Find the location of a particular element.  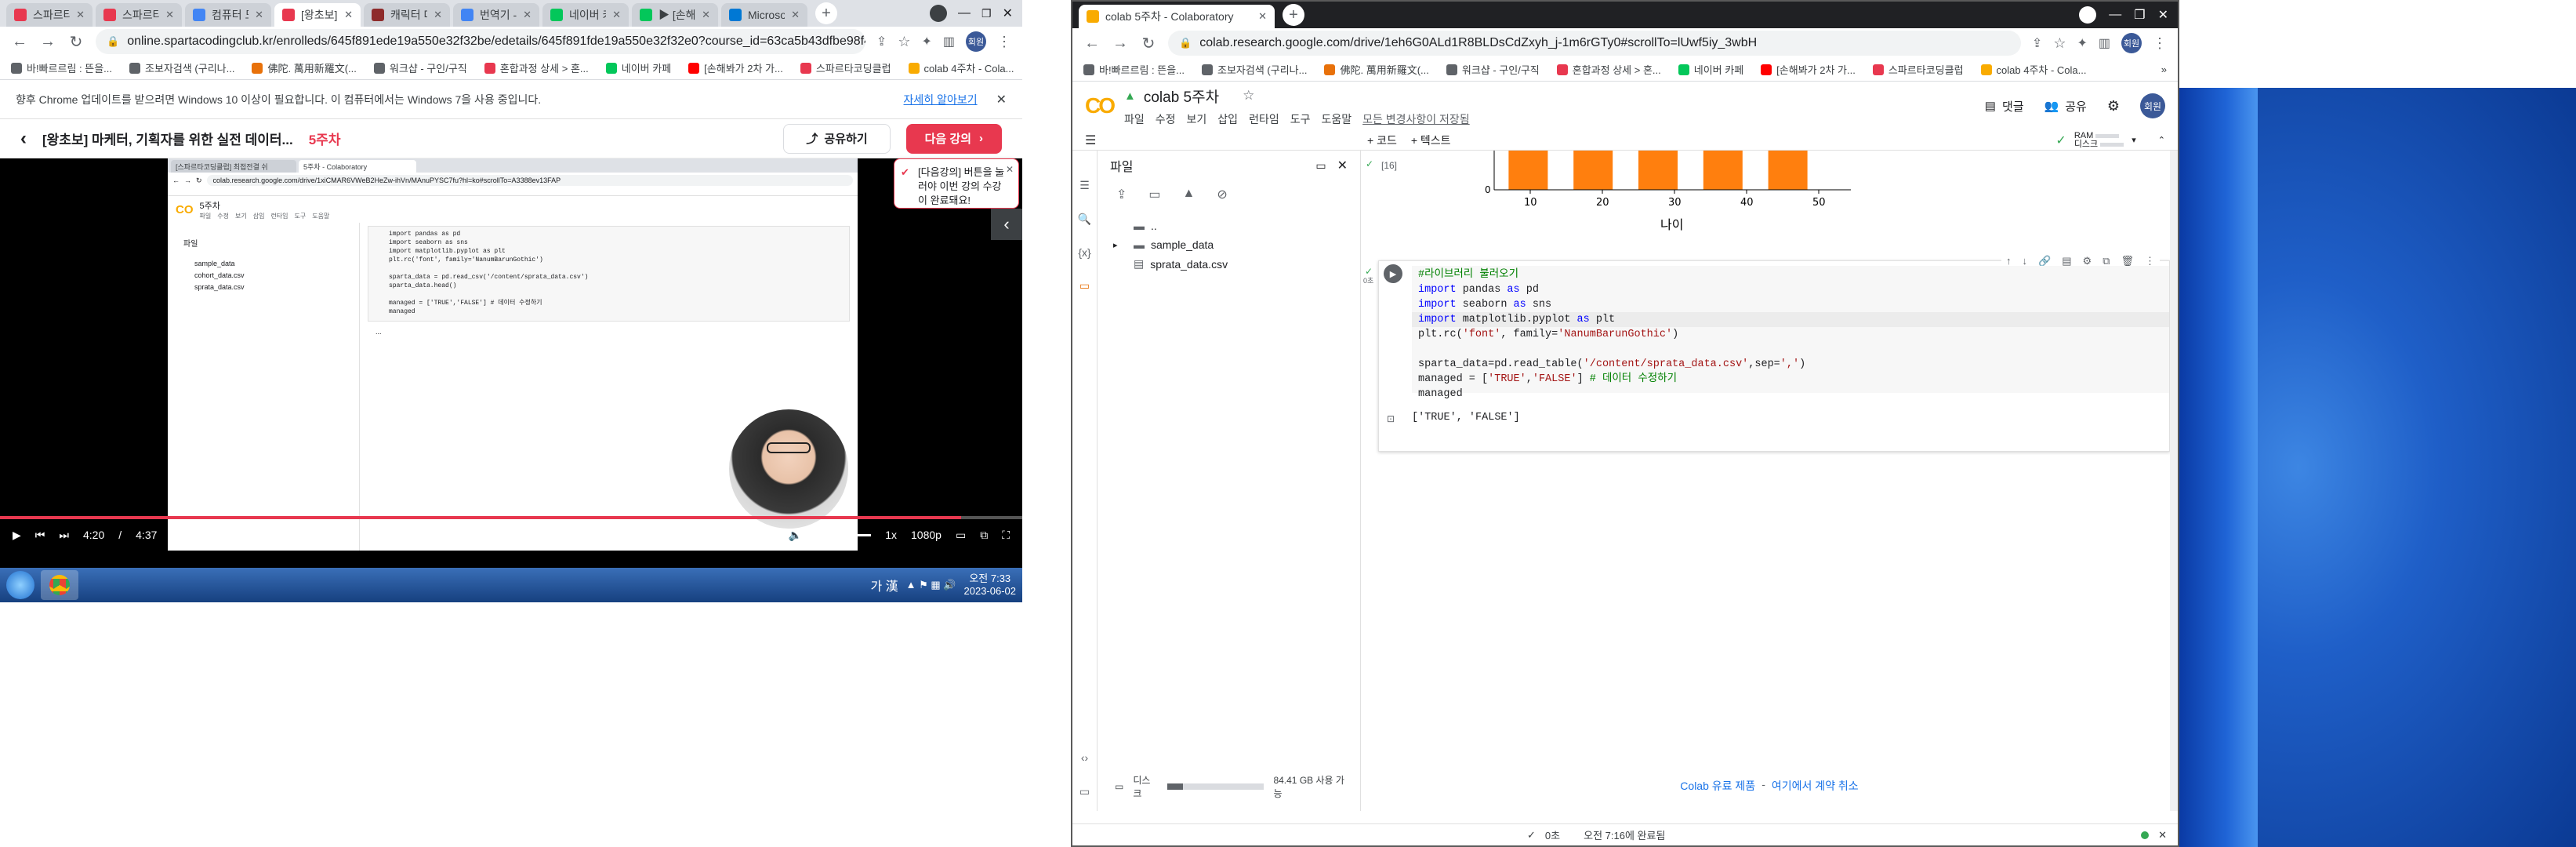

right-minimize-icon: — is located at coordinates (2115, 15).